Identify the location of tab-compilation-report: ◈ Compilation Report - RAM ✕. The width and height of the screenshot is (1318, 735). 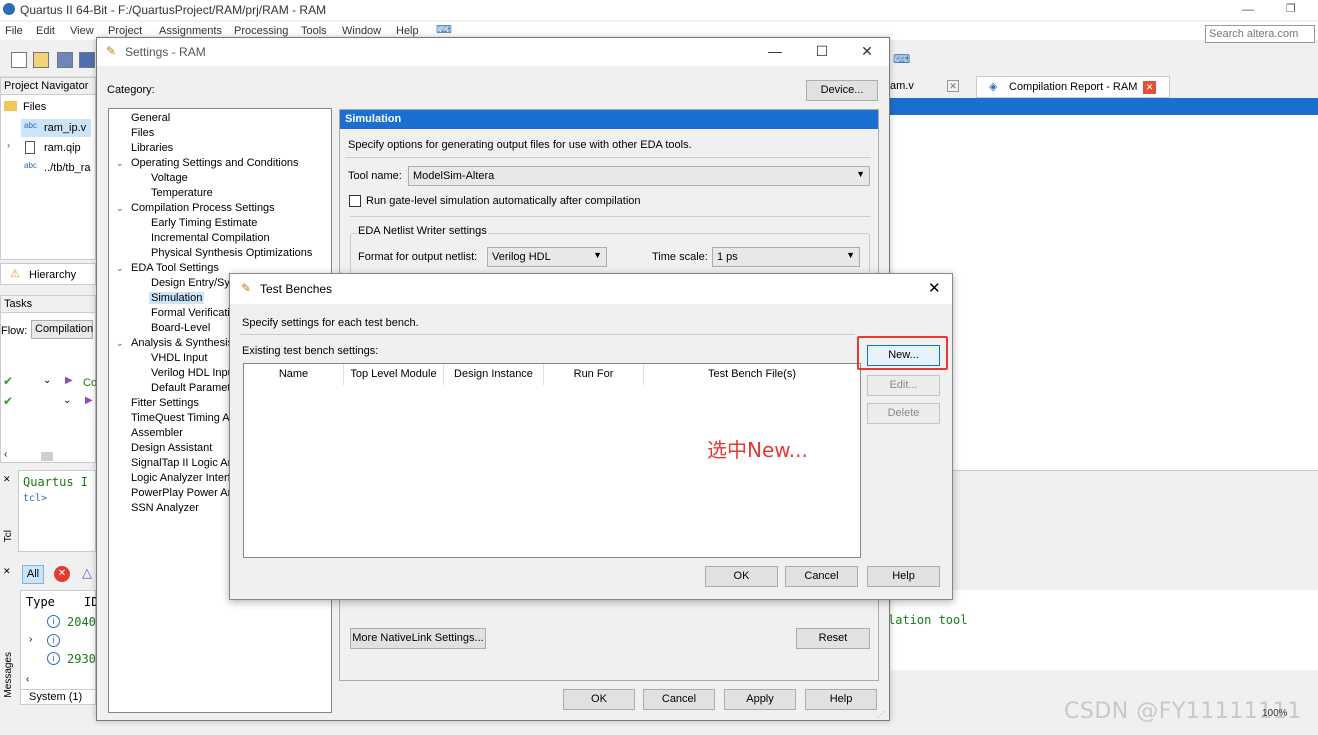
(1073, 87).